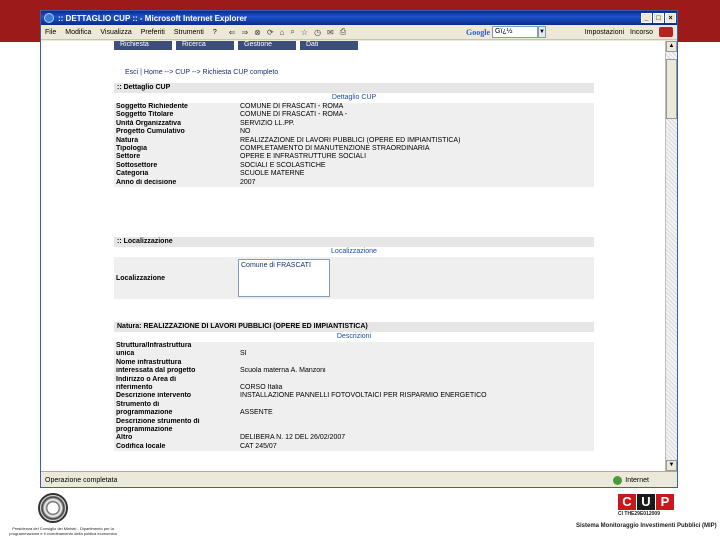 This screenshot has height=540, width=720. I want to click on field-label: Unità Organizzativa, so click(148, 123).